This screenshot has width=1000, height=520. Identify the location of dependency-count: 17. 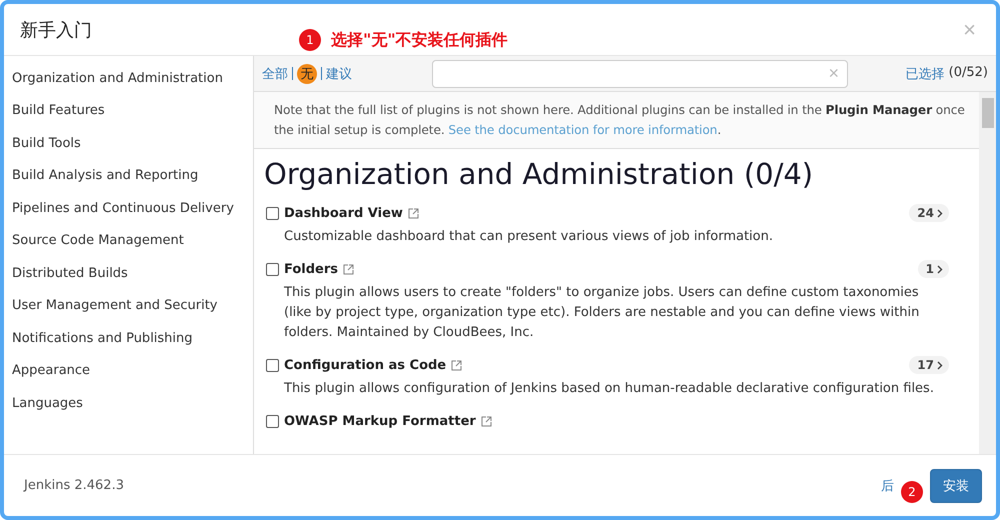
(929, 365).